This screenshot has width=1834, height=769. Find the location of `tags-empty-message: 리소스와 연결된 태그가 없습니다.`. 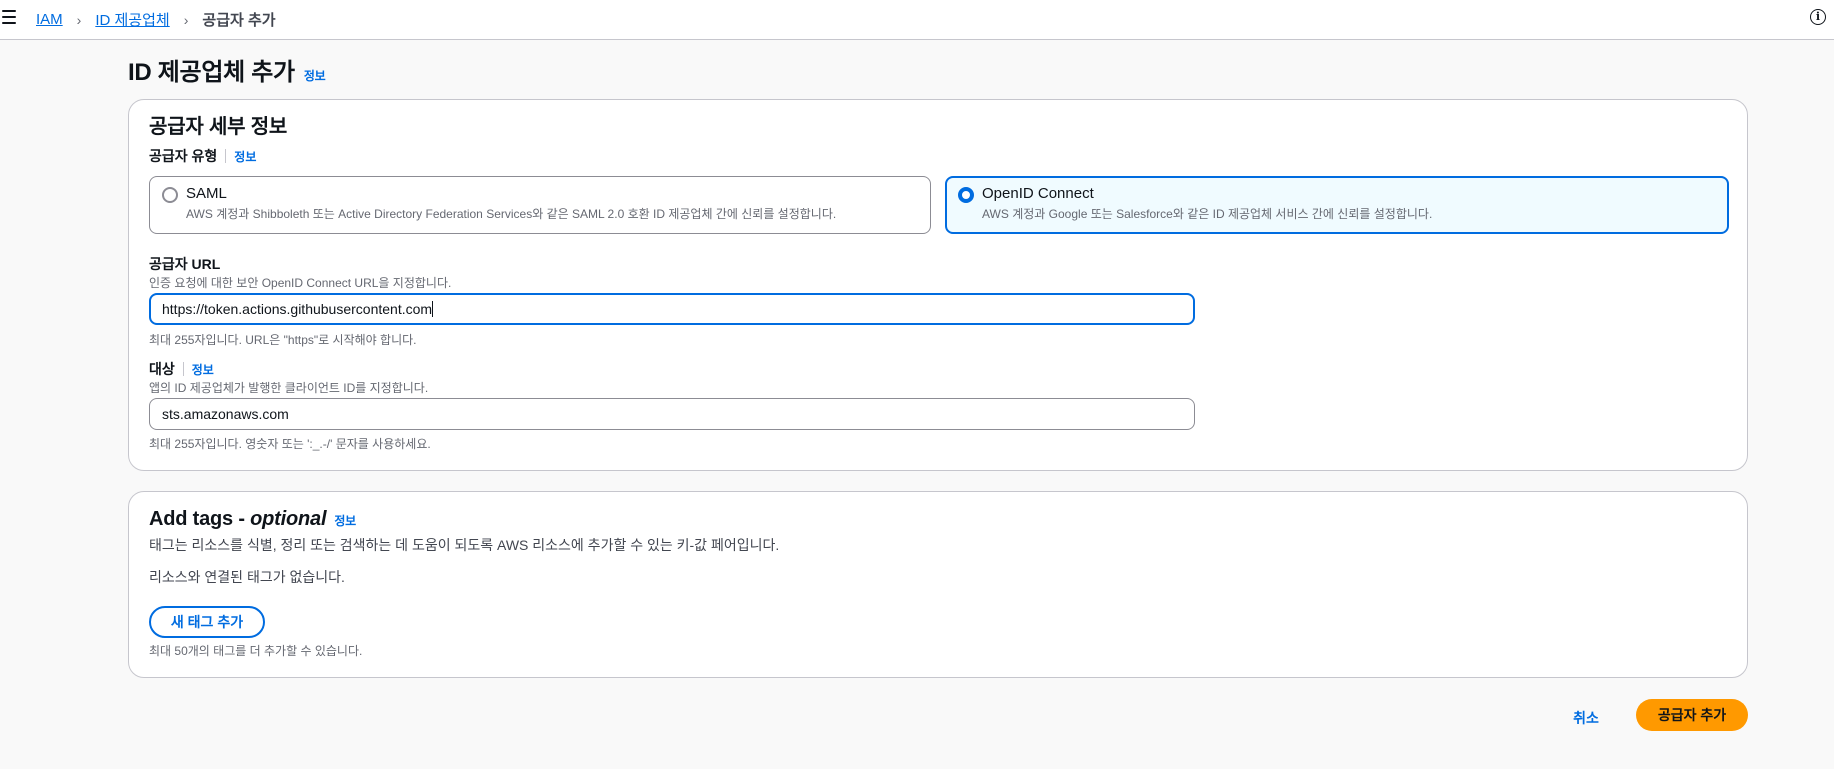

tags-empty-message: 리소스와 연결된 태그가 없습니다. is located at coordinates (247, 577).